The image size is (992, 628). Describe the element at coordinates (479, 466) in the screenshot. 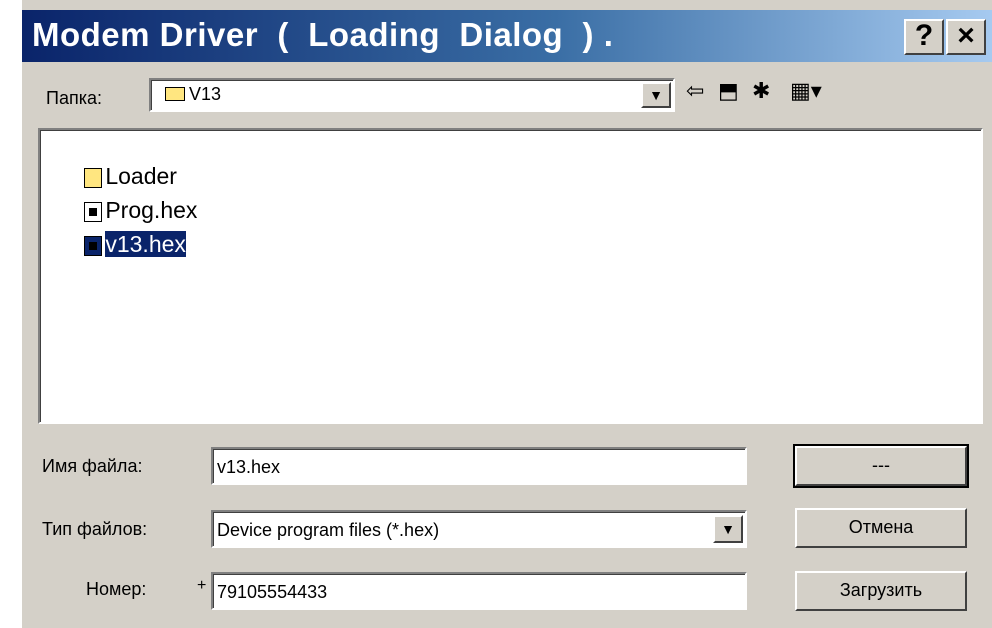

I see `filename-input: v13.hex` at that location.